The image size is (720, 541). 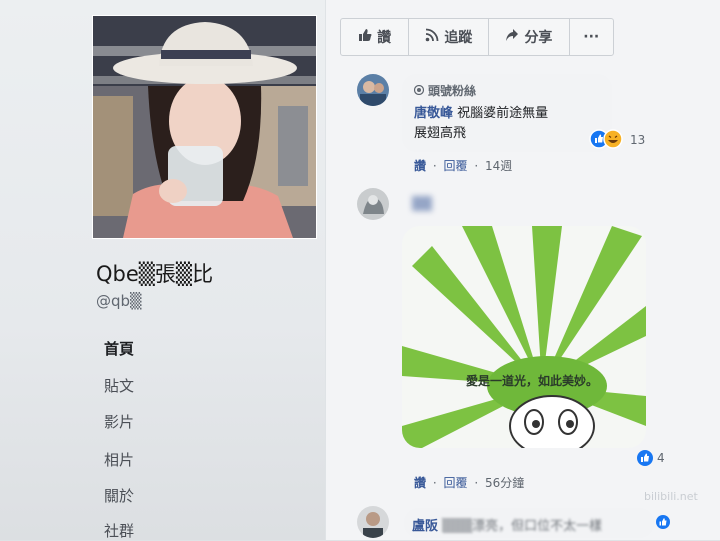 I want to click on comment-text-line1: 祝腦婆前途無量, so click(x=503, y=113).